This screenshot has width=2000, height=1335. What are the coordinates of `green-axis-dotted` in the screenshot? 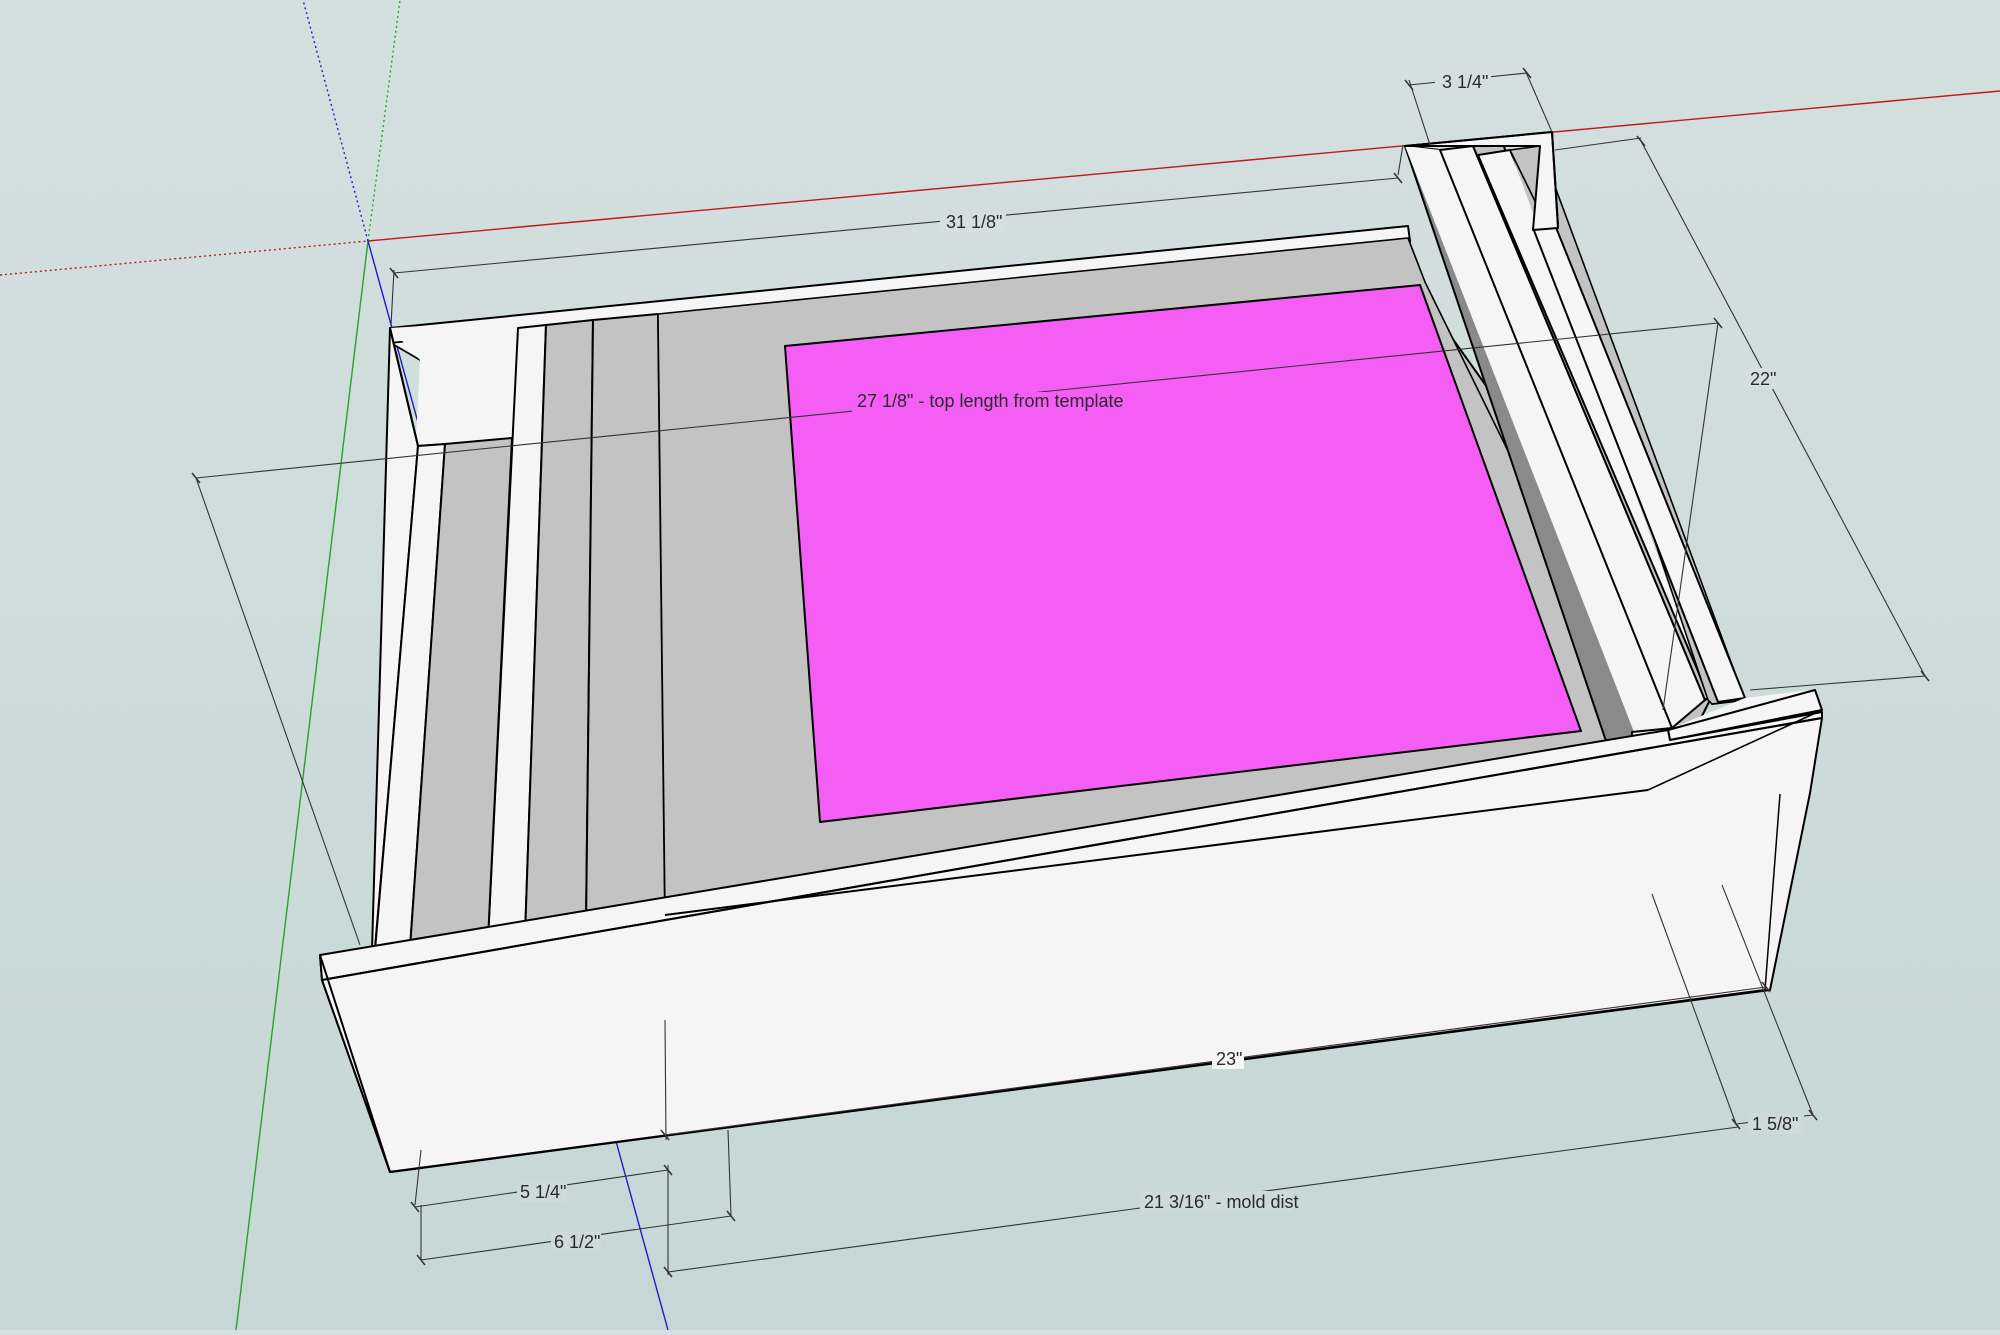 It's located at (384, 121).